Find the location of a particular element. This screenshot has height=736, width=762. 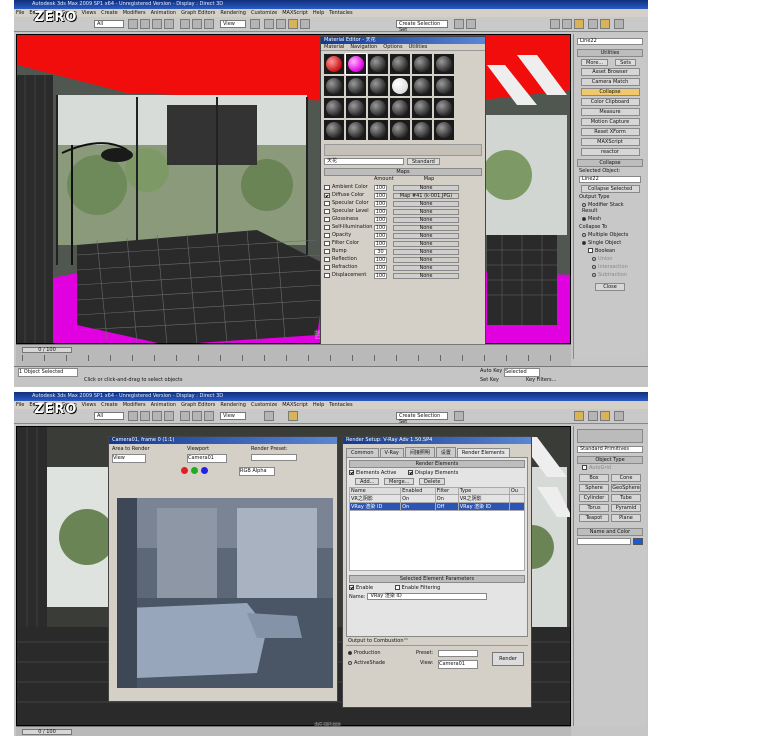

curve-editor-icon is located at coordinates (555, 24).